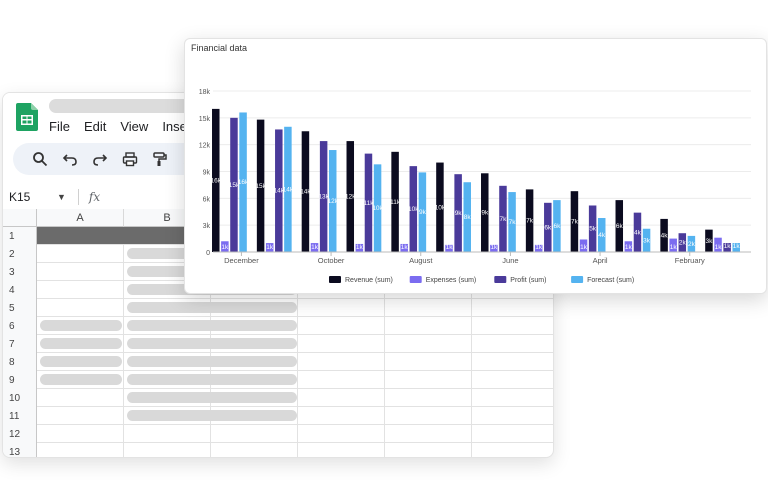 The image size is (768, 480). I want to click on row-header: 6, so click(20, 326).